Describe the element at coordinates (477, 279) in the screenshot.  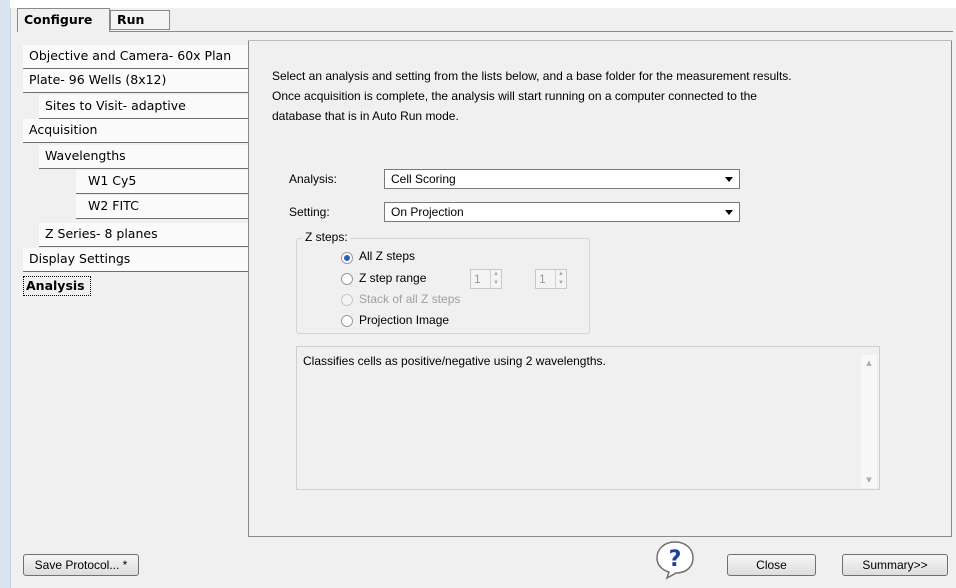
I see `z-range-from-value: 1` at that location.